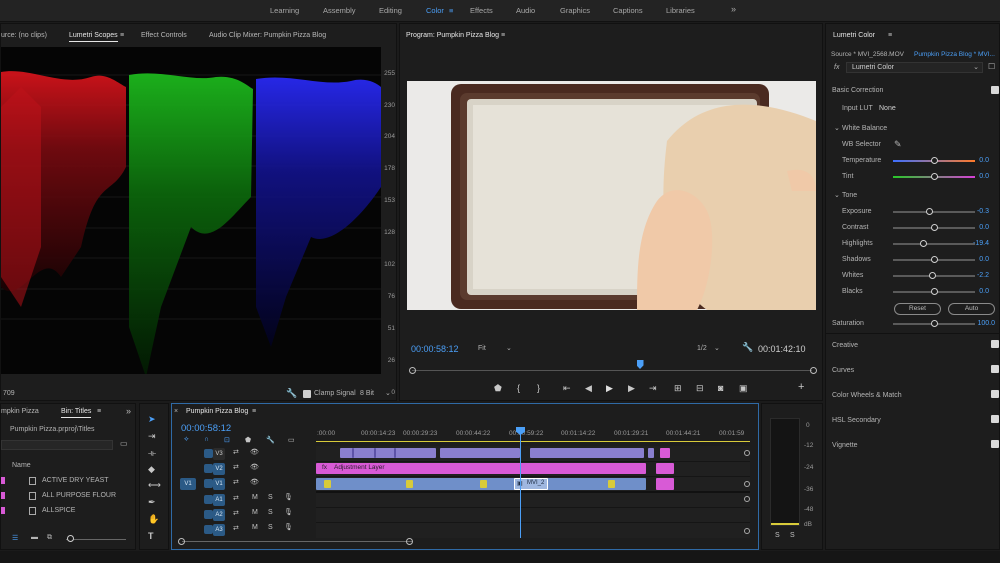  Describe the element at coordinates (887, 108) in the screenshot. I see `input-lut-select: None` at that location.